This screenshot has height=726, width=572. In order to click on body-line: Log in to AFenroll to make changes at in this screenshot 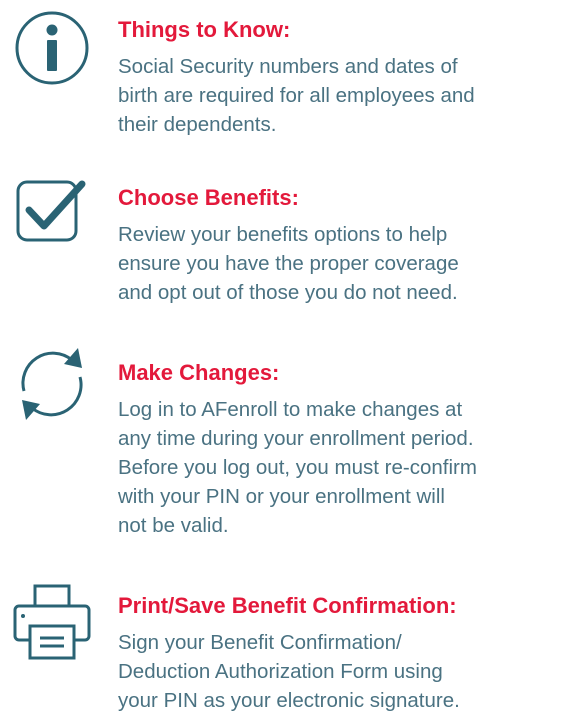, I will do `click(290, 409)`.